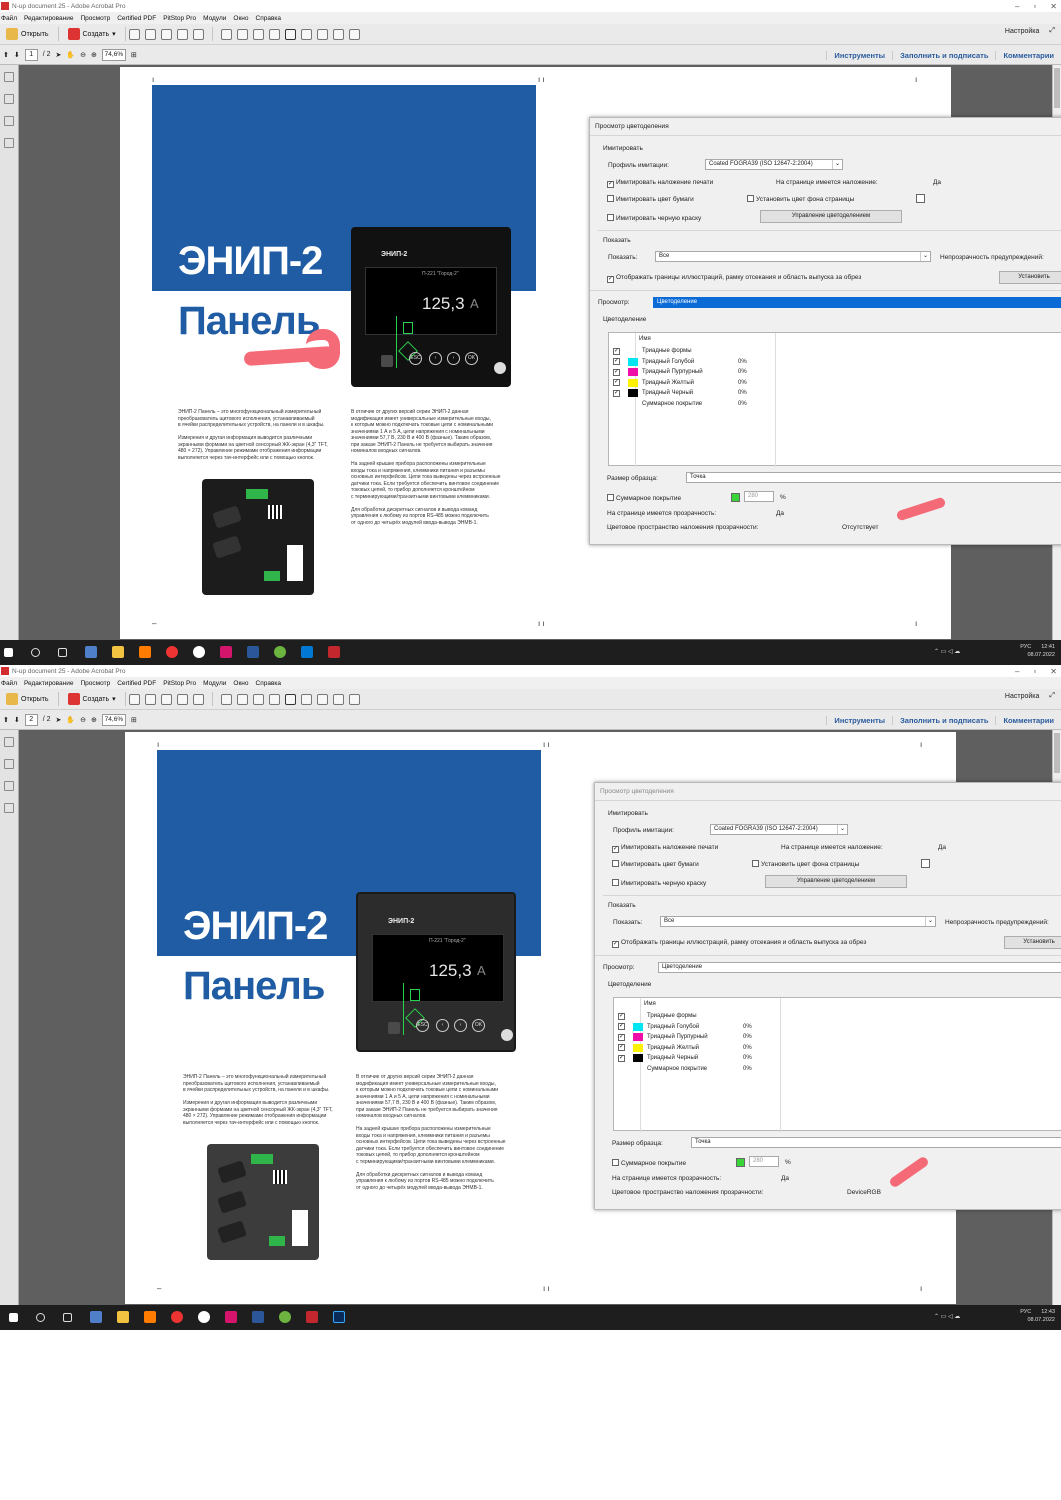 The image size is (1061, 1500). I want to click on explorer-icon, so click(118, 652).